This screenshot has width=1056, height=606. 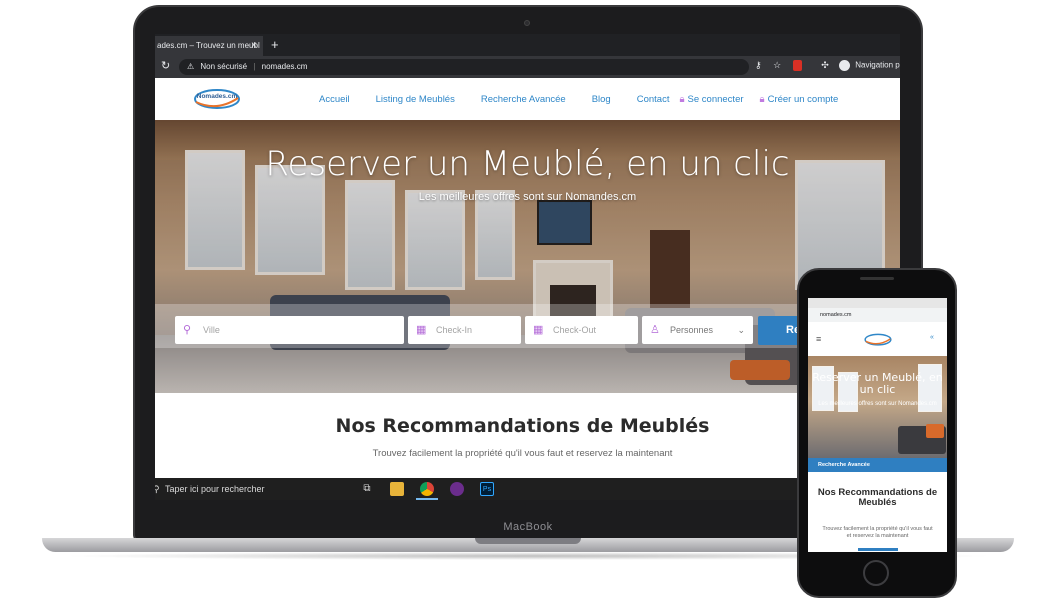 What do you see at coordinates (284, 66) in the screenshot?
I see `address-url: nomades.cm` at bounding box center [284, 66].